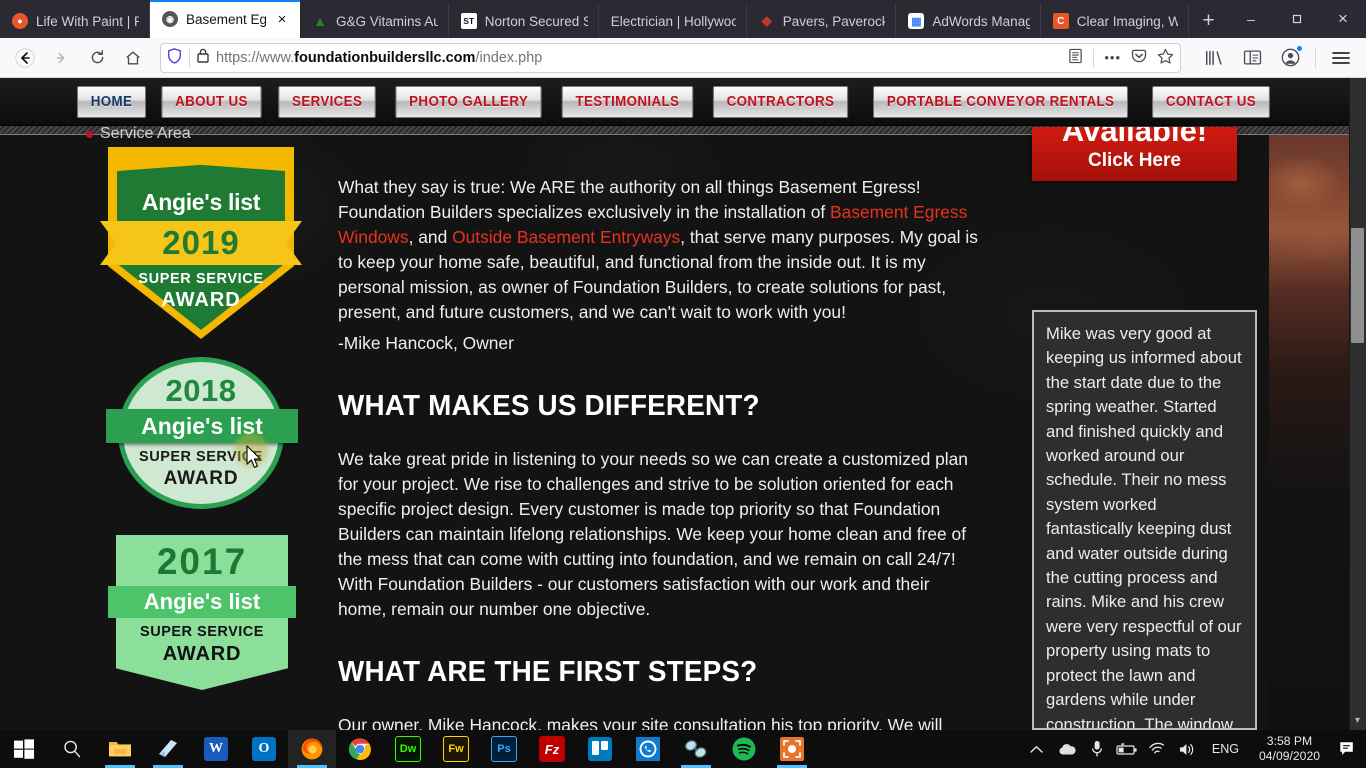  I want to click on start-icon, so click(24, 749).